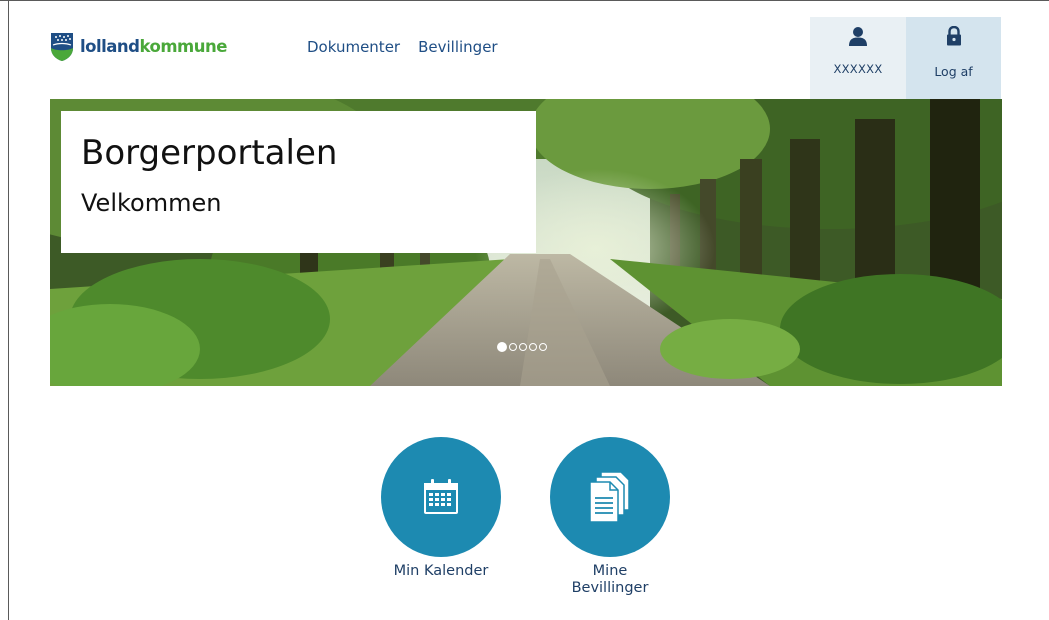 This screenshot has height=620, width=1049. I want to click on window-left-border, so click(8, 310).